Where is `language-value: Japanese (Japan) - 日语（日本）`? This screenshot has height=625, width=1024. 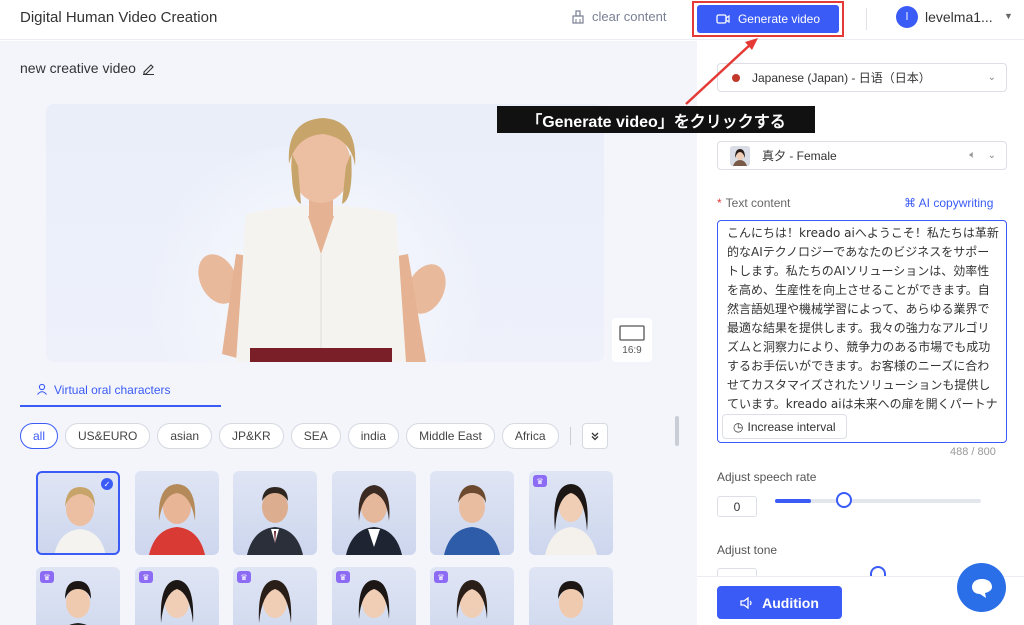 language-value: Japanese (Japan) - 日语（日本） is located at coordinates (841, 78).